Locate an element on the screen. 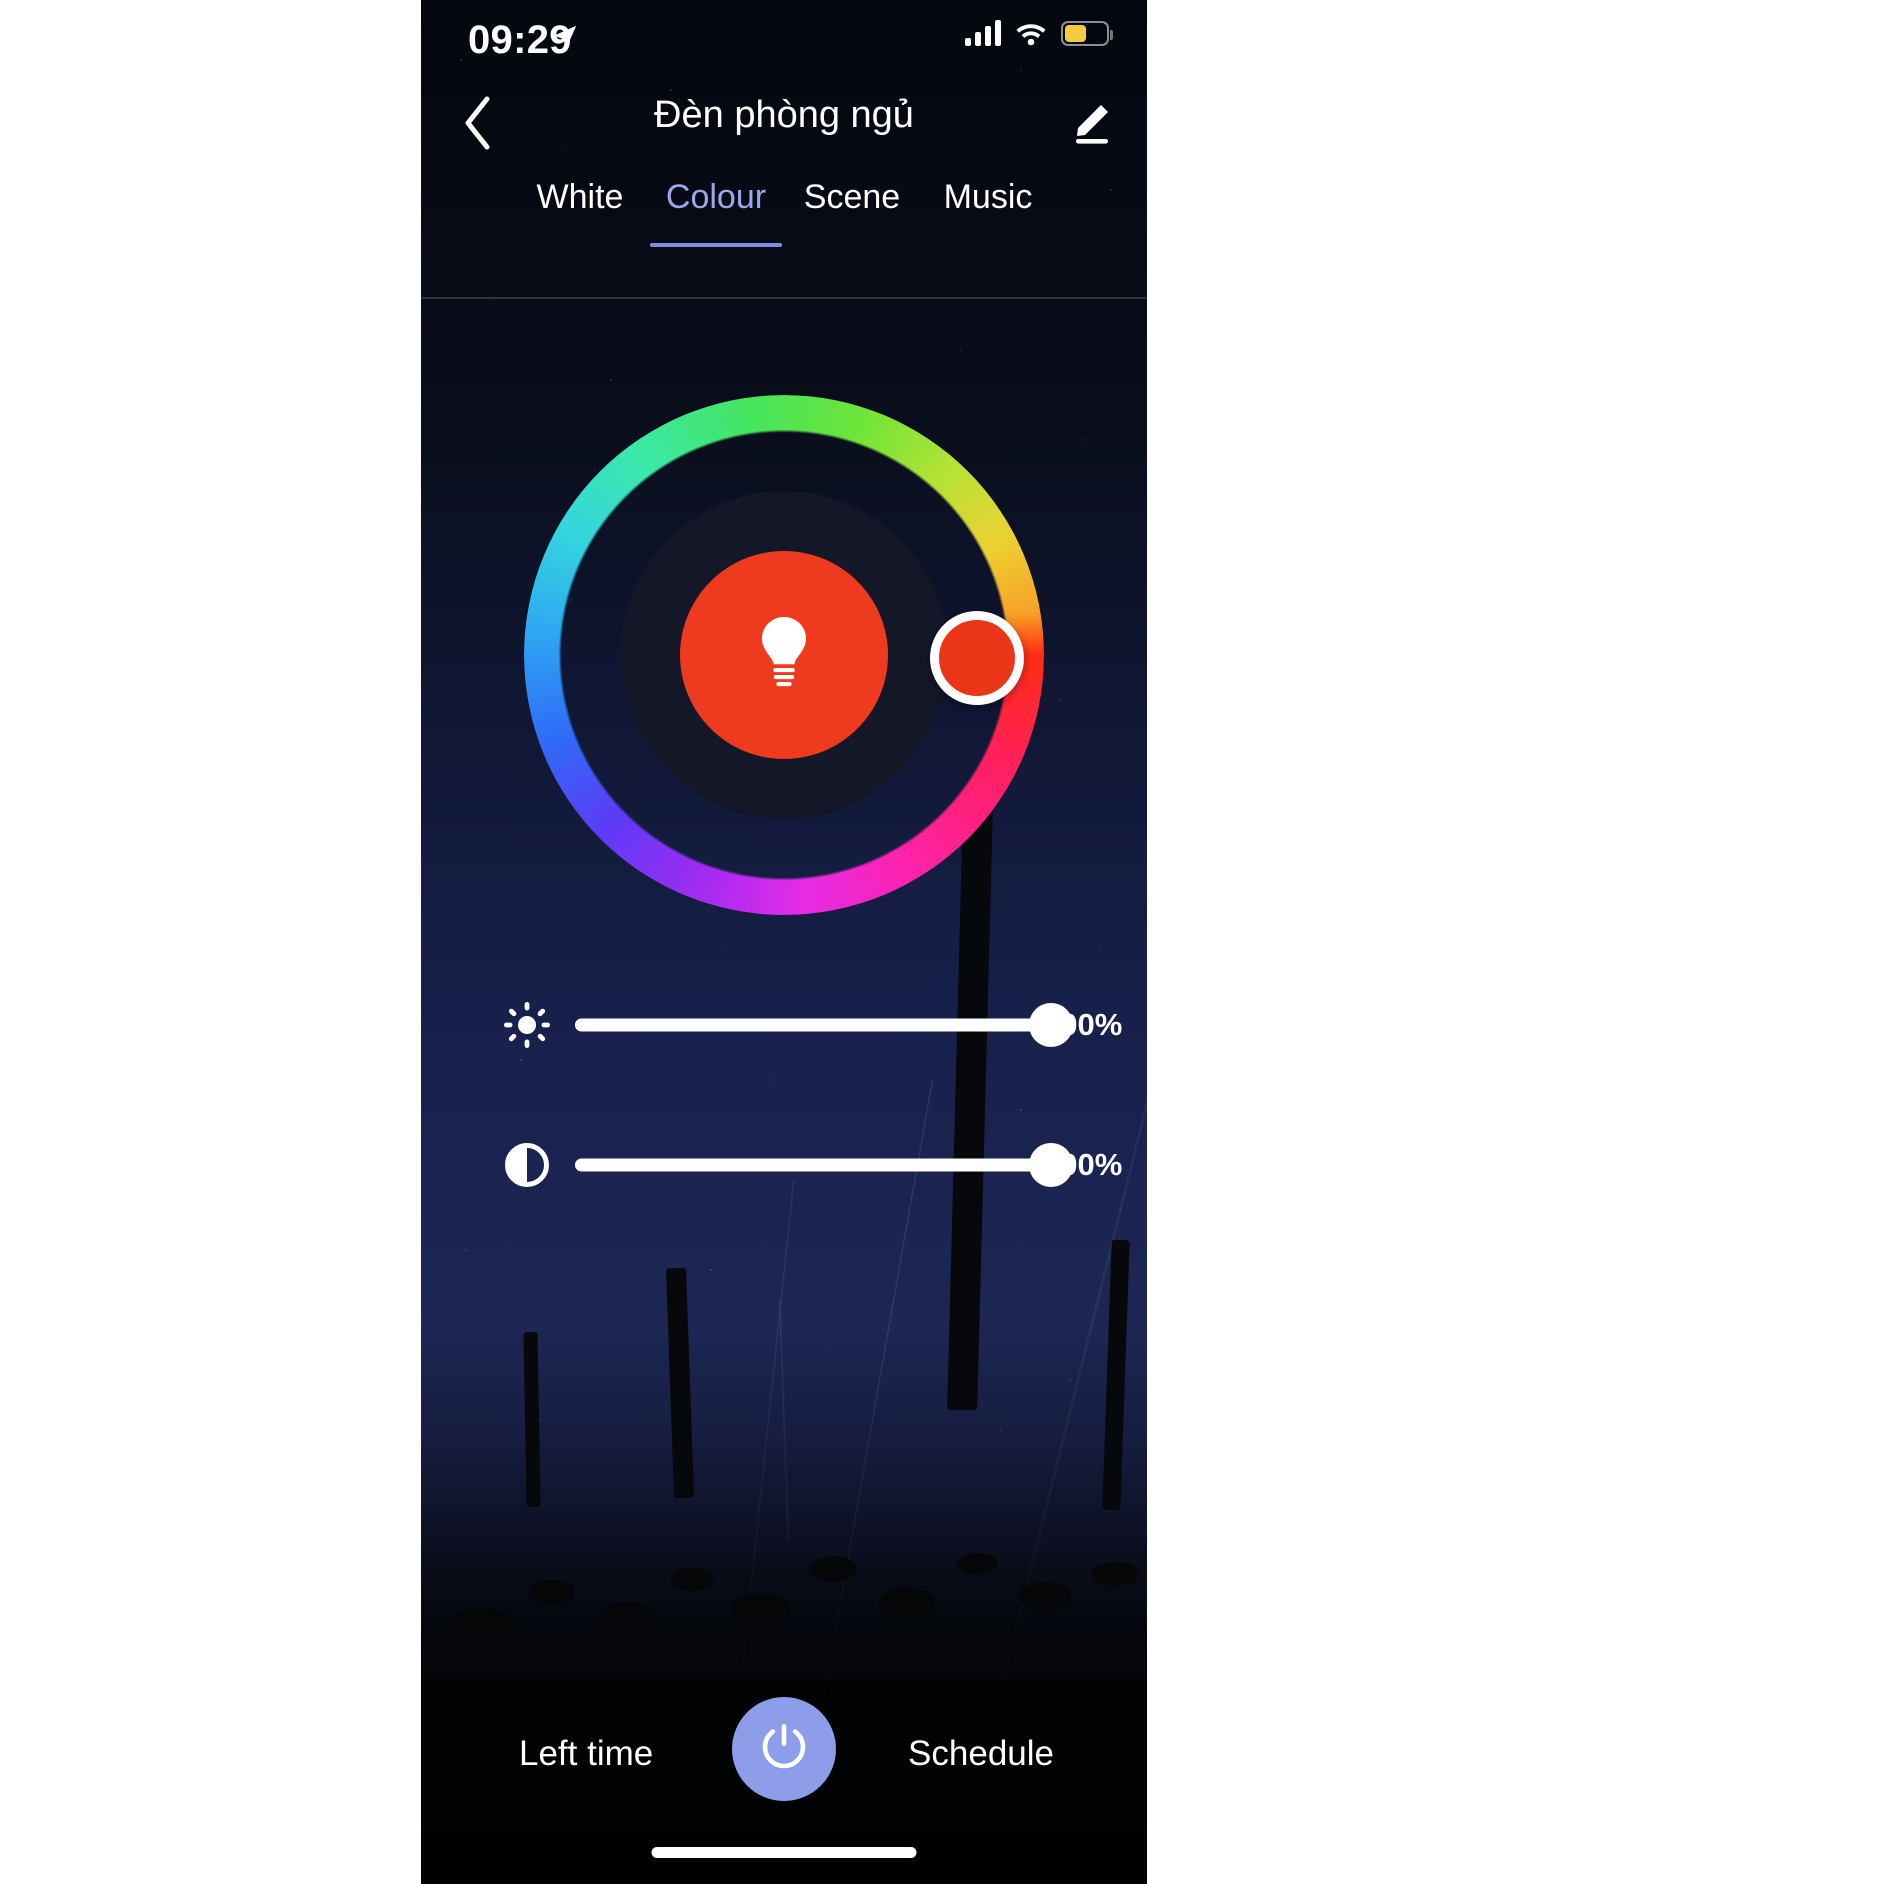 The image size is (1884, 1884). brightness-track is located at coordinates (824, 1025).